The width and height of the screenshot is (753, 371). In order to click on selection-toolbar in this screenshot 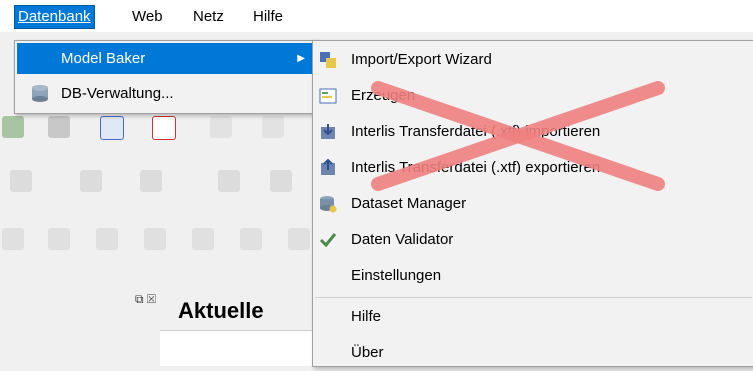, I will do `click(160, 182)`.